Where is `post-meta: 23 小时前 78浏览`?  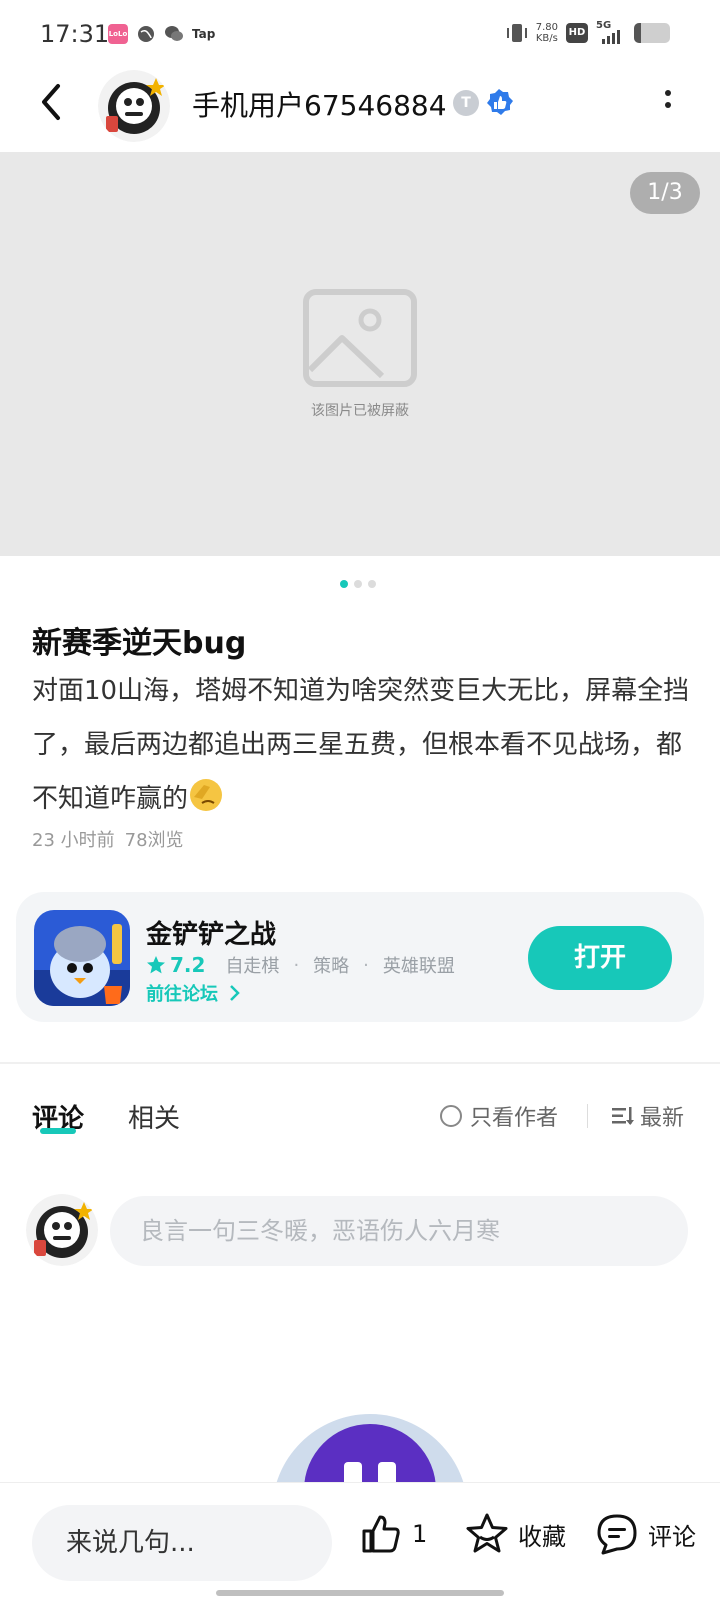 post-meta: 23 小时前 78浏览 is located at coordinates (108, 839).